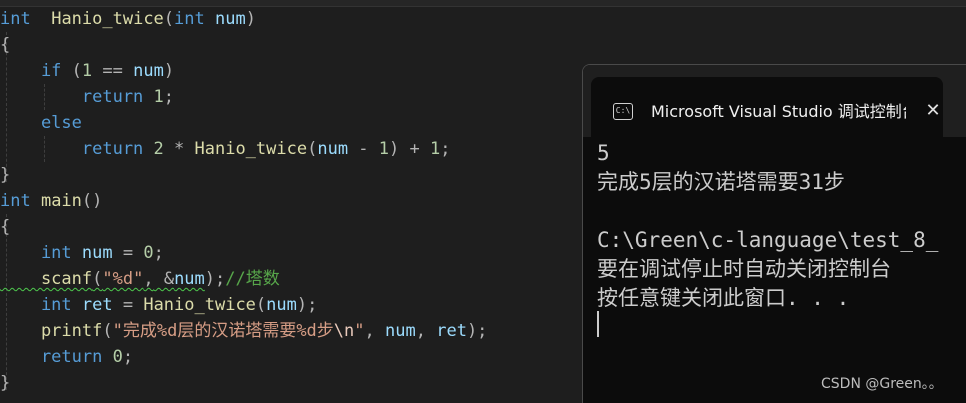  What do you see at coordinates (603, 153) in the screenshot?
I see `console-output-line: 5` at bounding box center [603, 153].